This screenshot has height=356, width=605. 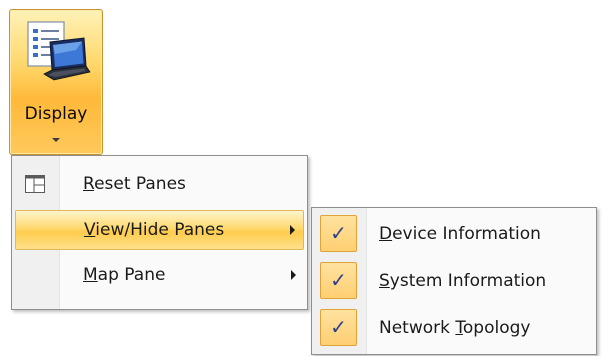 I want to click on display-button-label: Display, so click(x=56, y=114).